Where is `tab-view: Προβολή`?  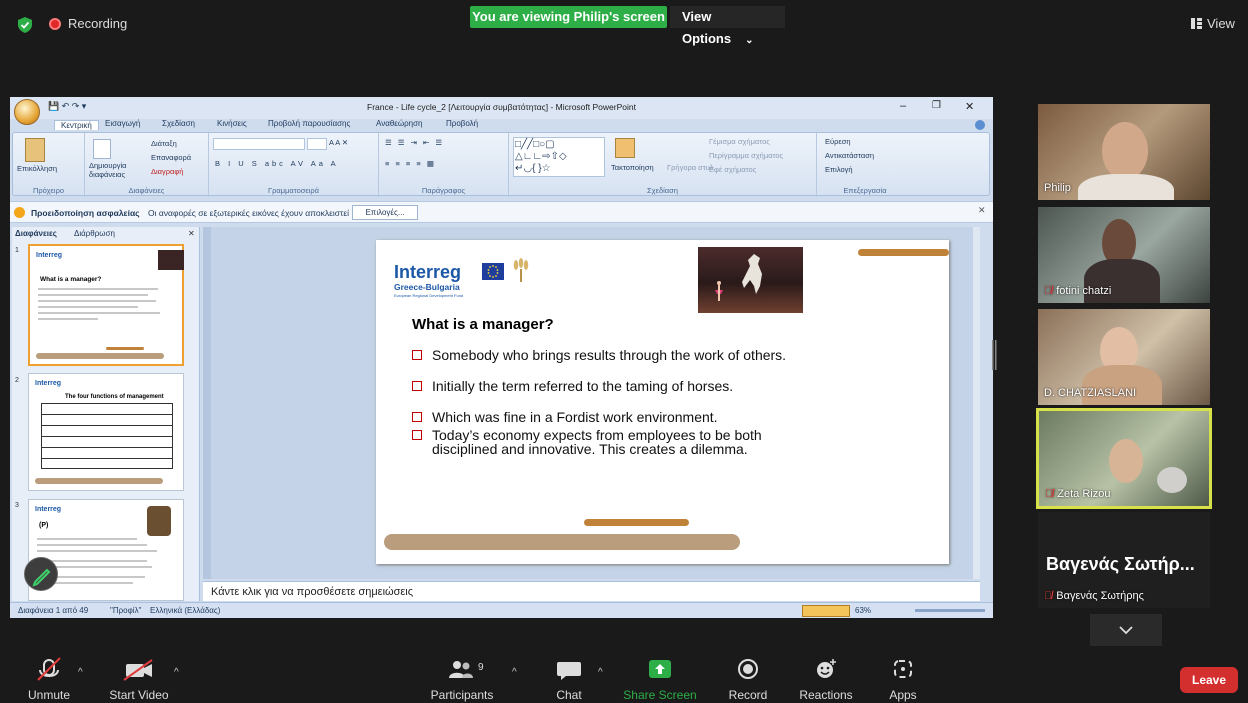
tab-view: Προβολή is located at coordinates (462, 123).